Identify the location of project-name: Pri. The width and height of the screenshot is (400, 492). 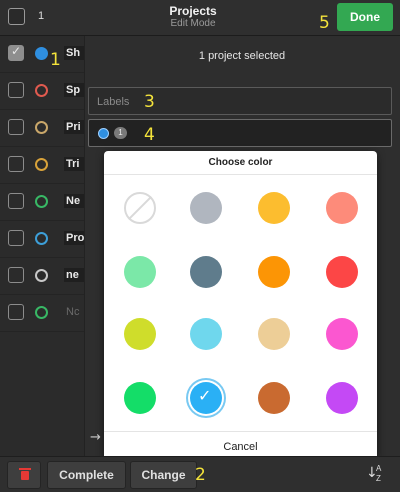
(74, 127).